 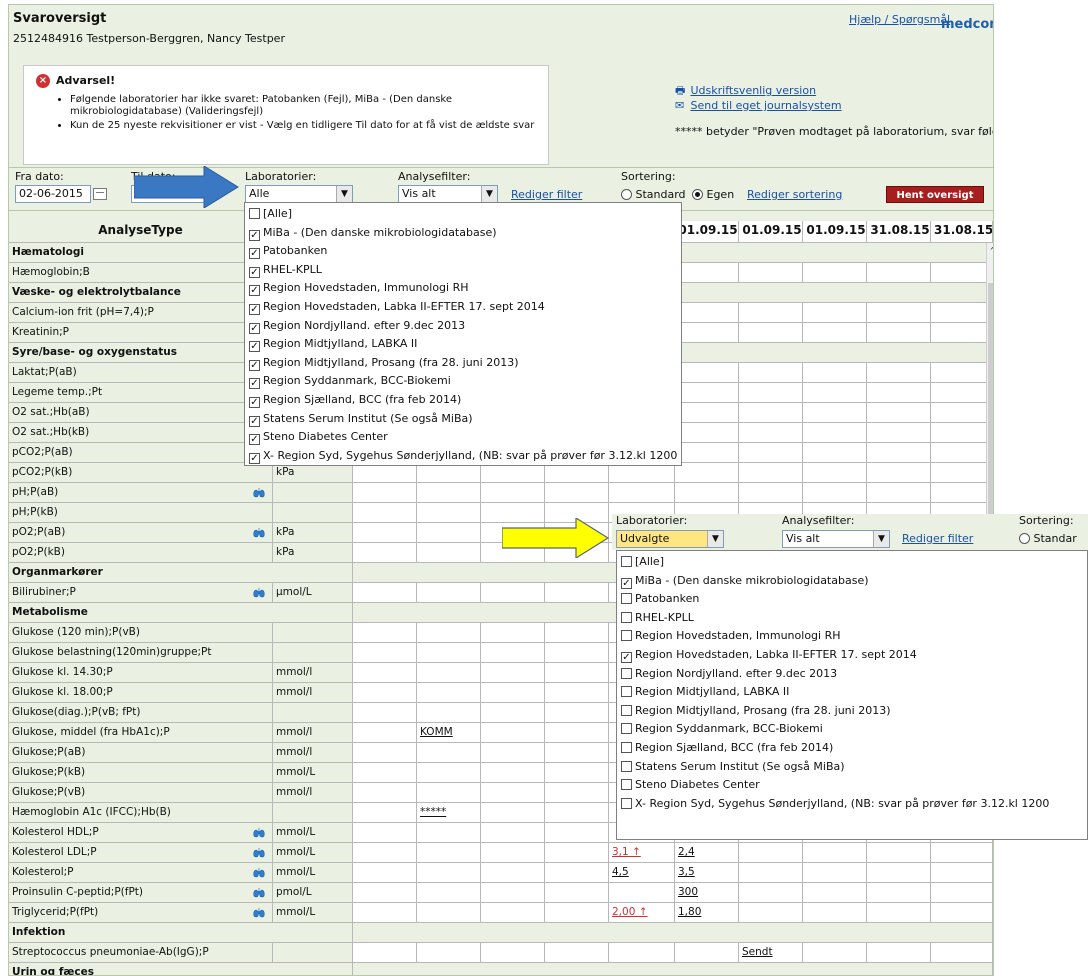 I want to click on lab-option: ✓ Patobanken, so click(x=288, y=251).